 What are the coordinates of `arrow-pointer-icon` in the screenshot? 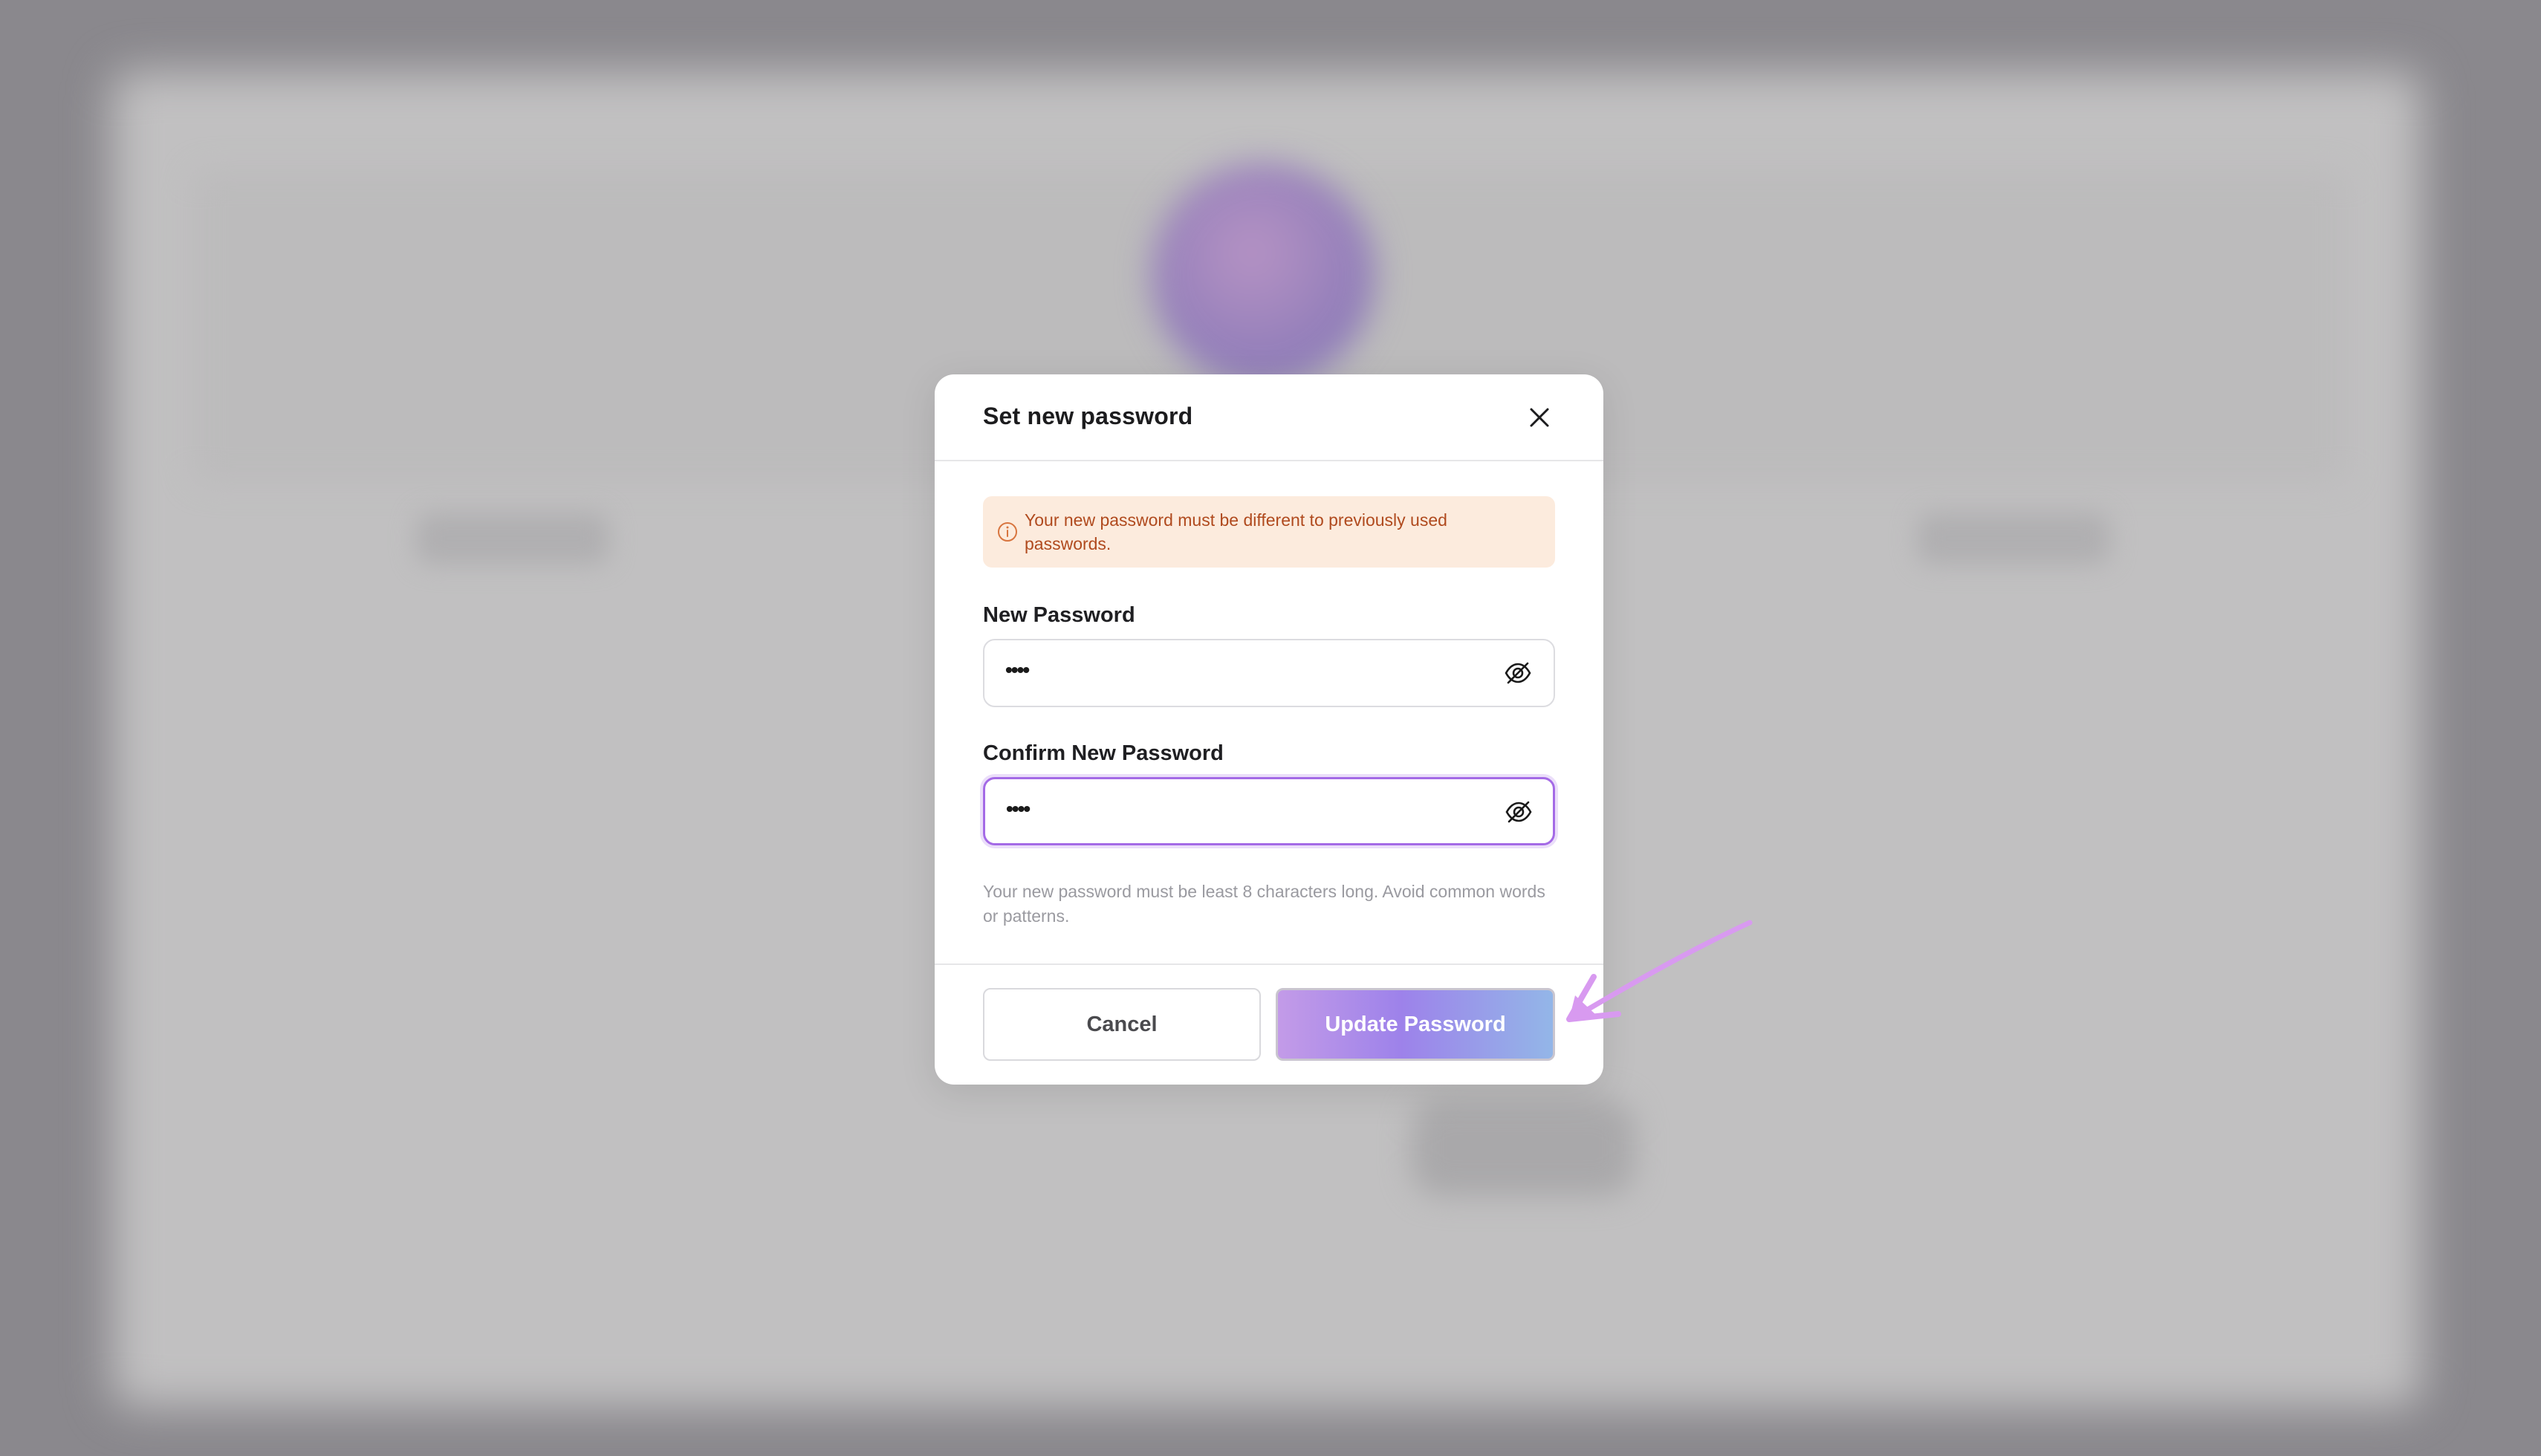 It's located at (1659, 971).